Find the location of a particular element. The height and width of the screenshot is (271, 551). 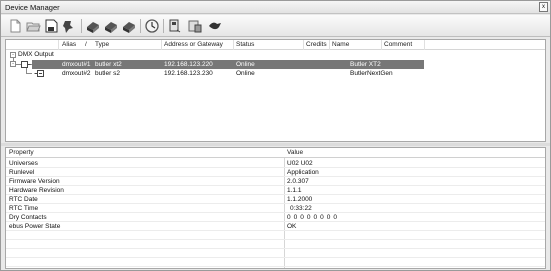

cell-name: ButlerNextGen is located at coordinates (371, 73).